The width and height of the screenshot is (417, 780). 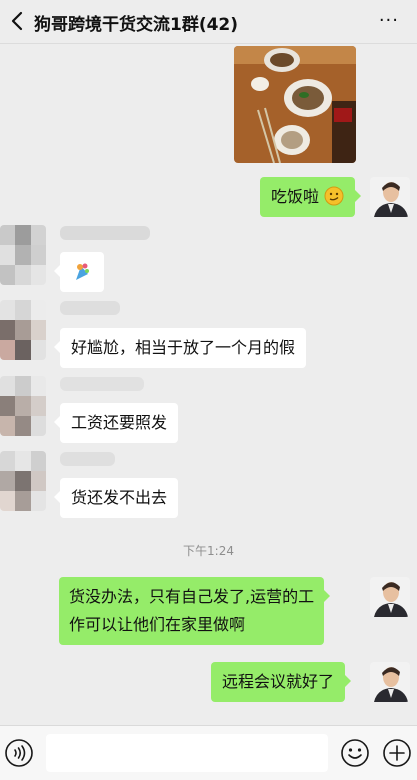 What do you see at coordinates (334, 196) in the screenshot?
I see `smirk-emoji-icon` at bounding box center [334, 196].